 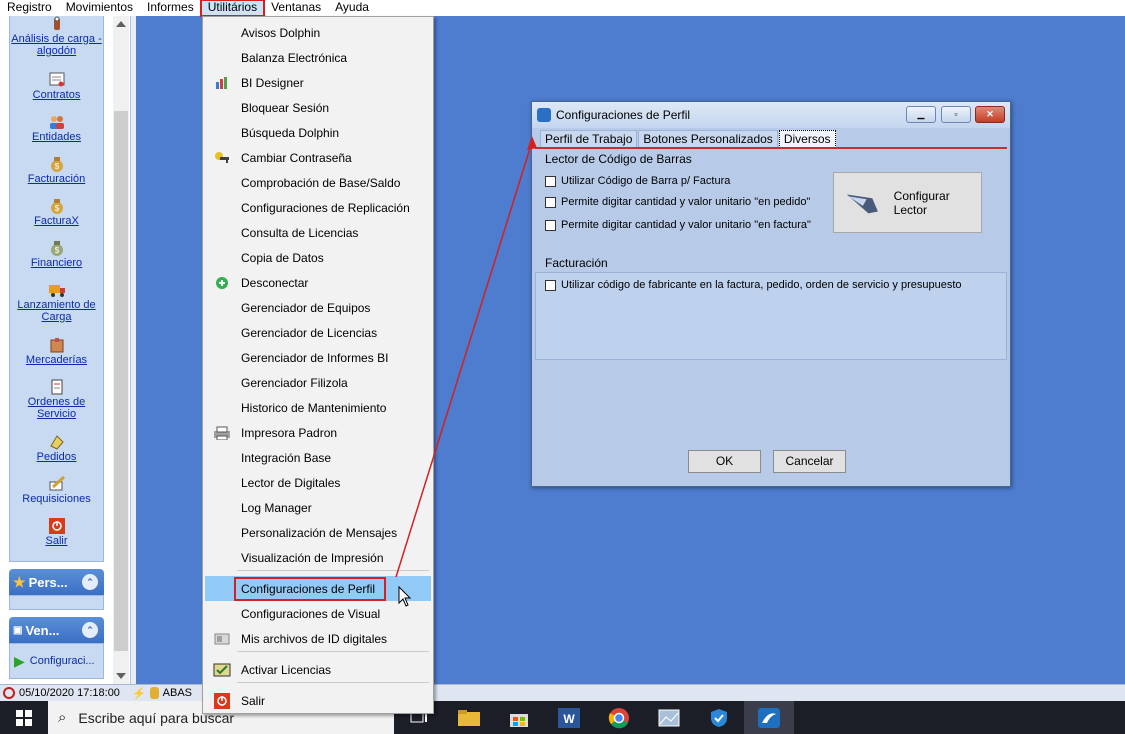 What do you see at coordinates (222, 433) in the screenshot?
I see `printer-icon` at bounding box center [222, 433].